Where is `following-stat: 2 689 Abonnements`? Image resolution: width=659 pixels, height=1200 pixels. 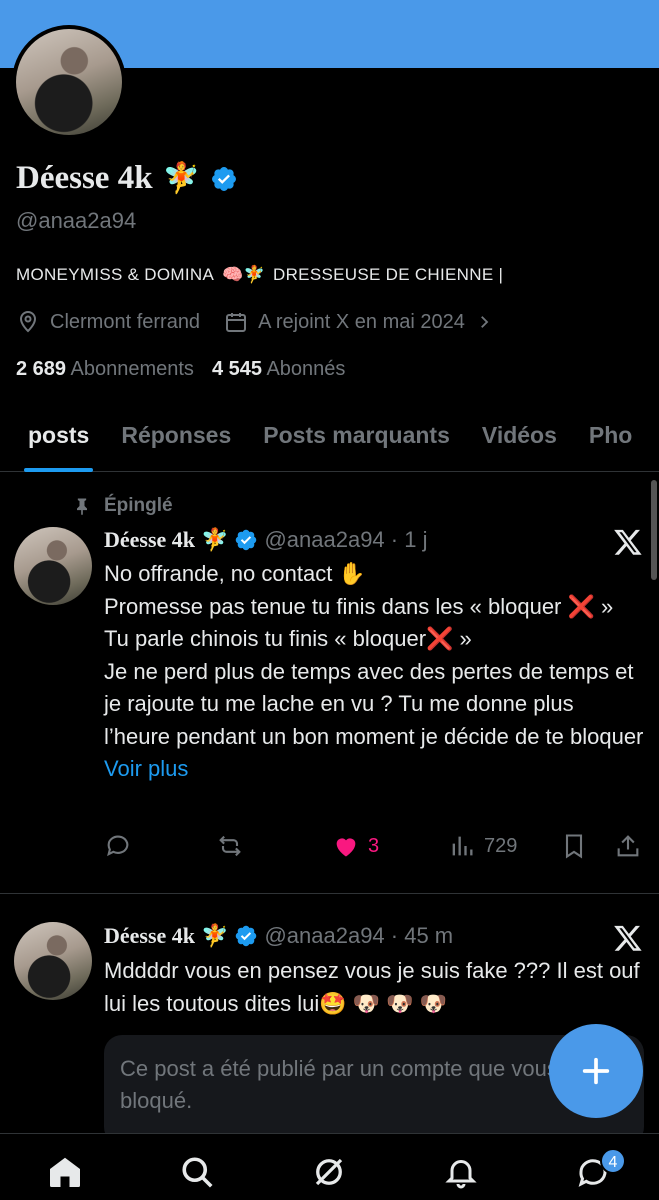 following-stat: 2 689 Abonnements is located at coordinates (105, 369).